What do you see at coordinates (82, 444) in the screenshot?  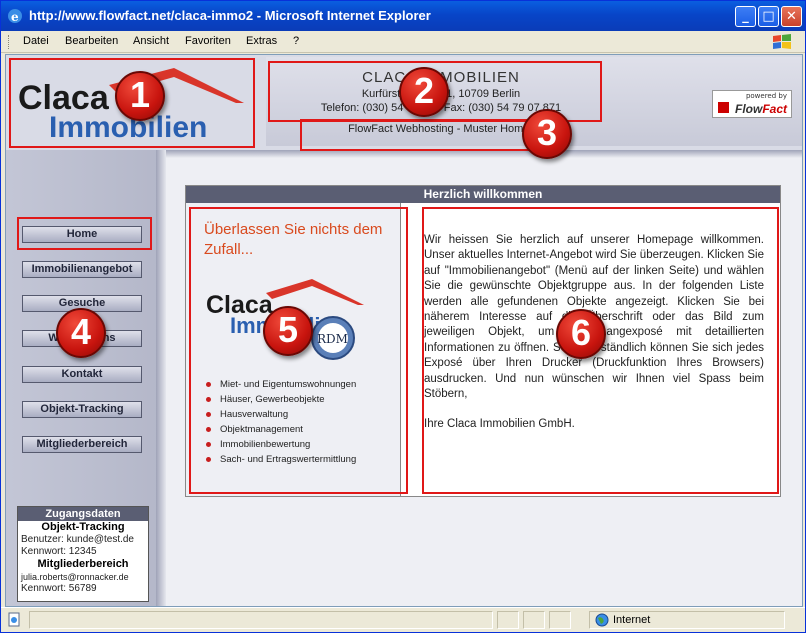 I see `nav-mitgliederbereich: Mitgliederbereich` at bounding box center [82, 444].